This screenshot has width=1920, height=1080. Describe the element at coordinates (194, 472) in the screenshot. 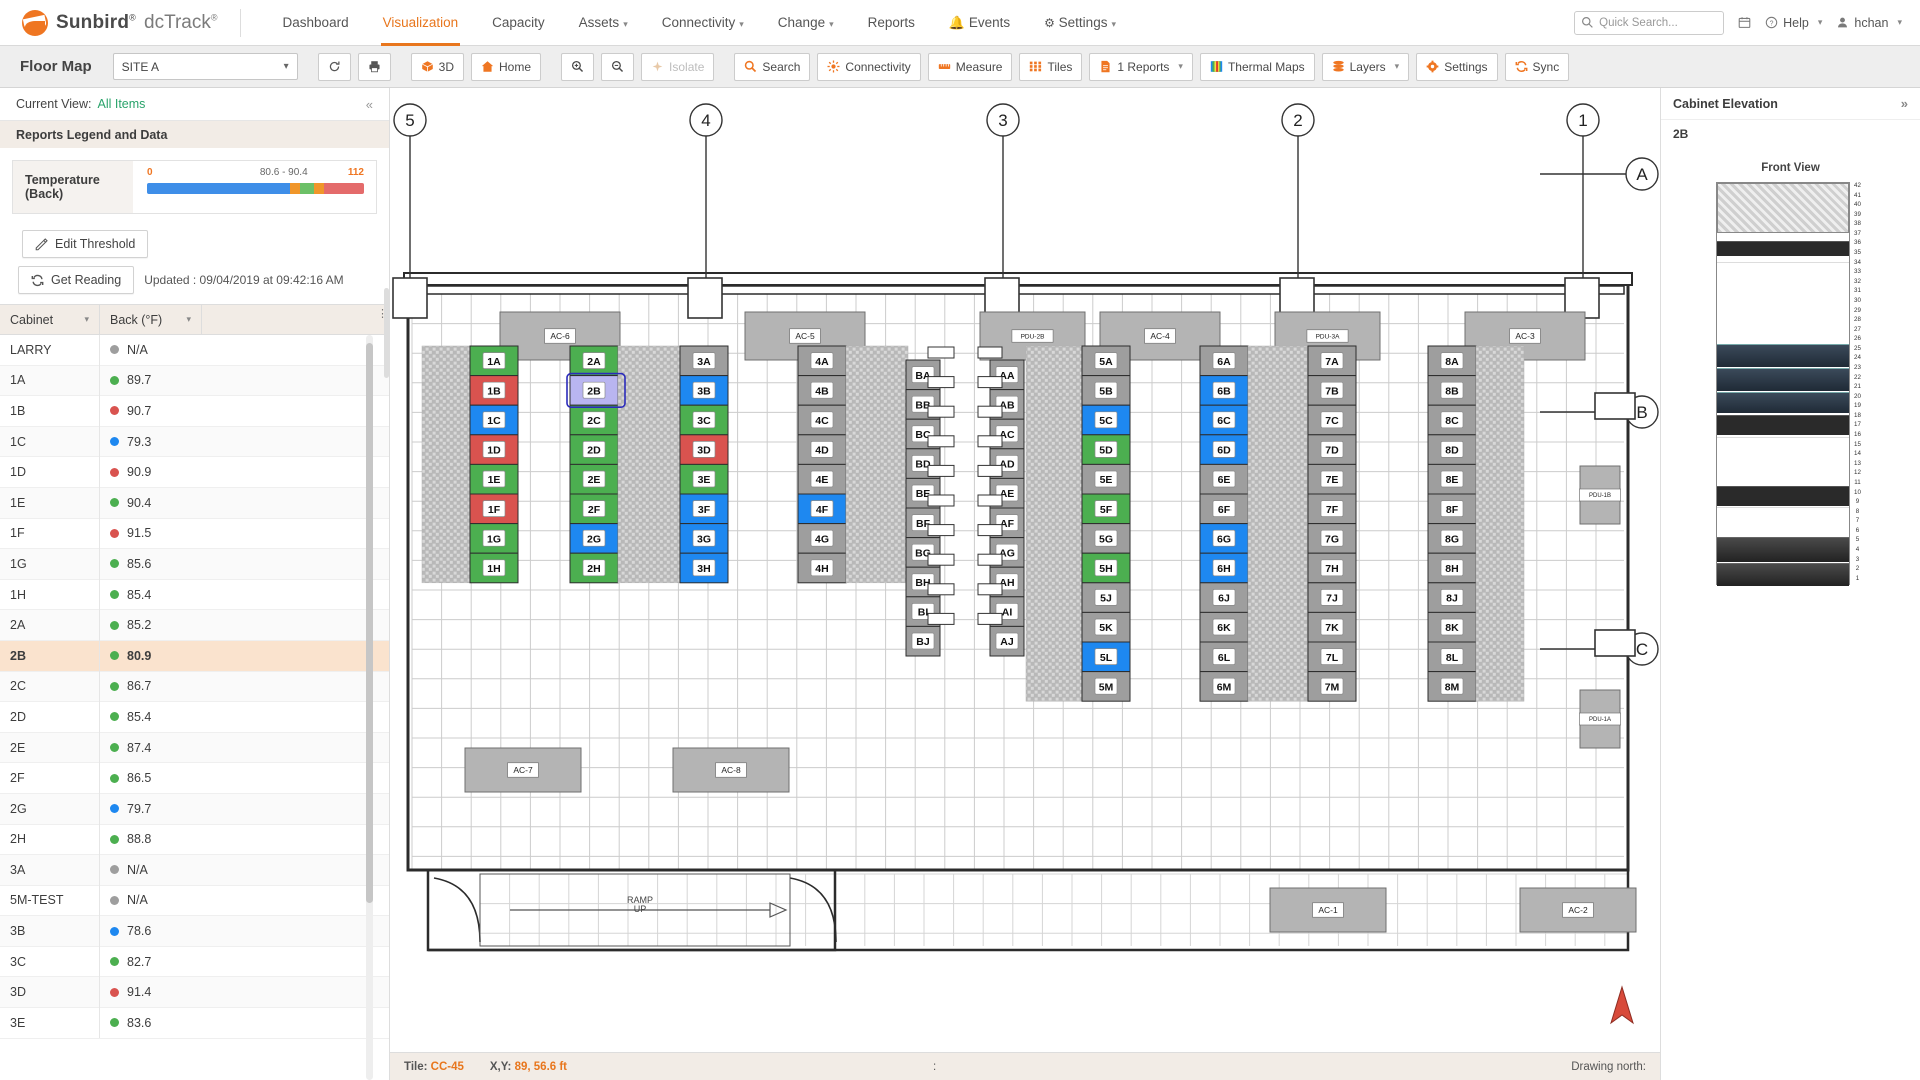

I see `table-row: 1D 90.9` at that location.